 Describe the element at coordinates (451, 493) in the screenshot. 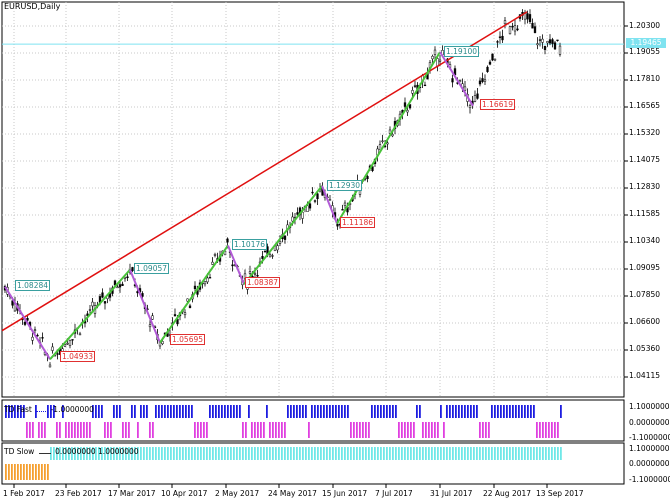

I see `date-tick: 31 Jul 2017` at that location.